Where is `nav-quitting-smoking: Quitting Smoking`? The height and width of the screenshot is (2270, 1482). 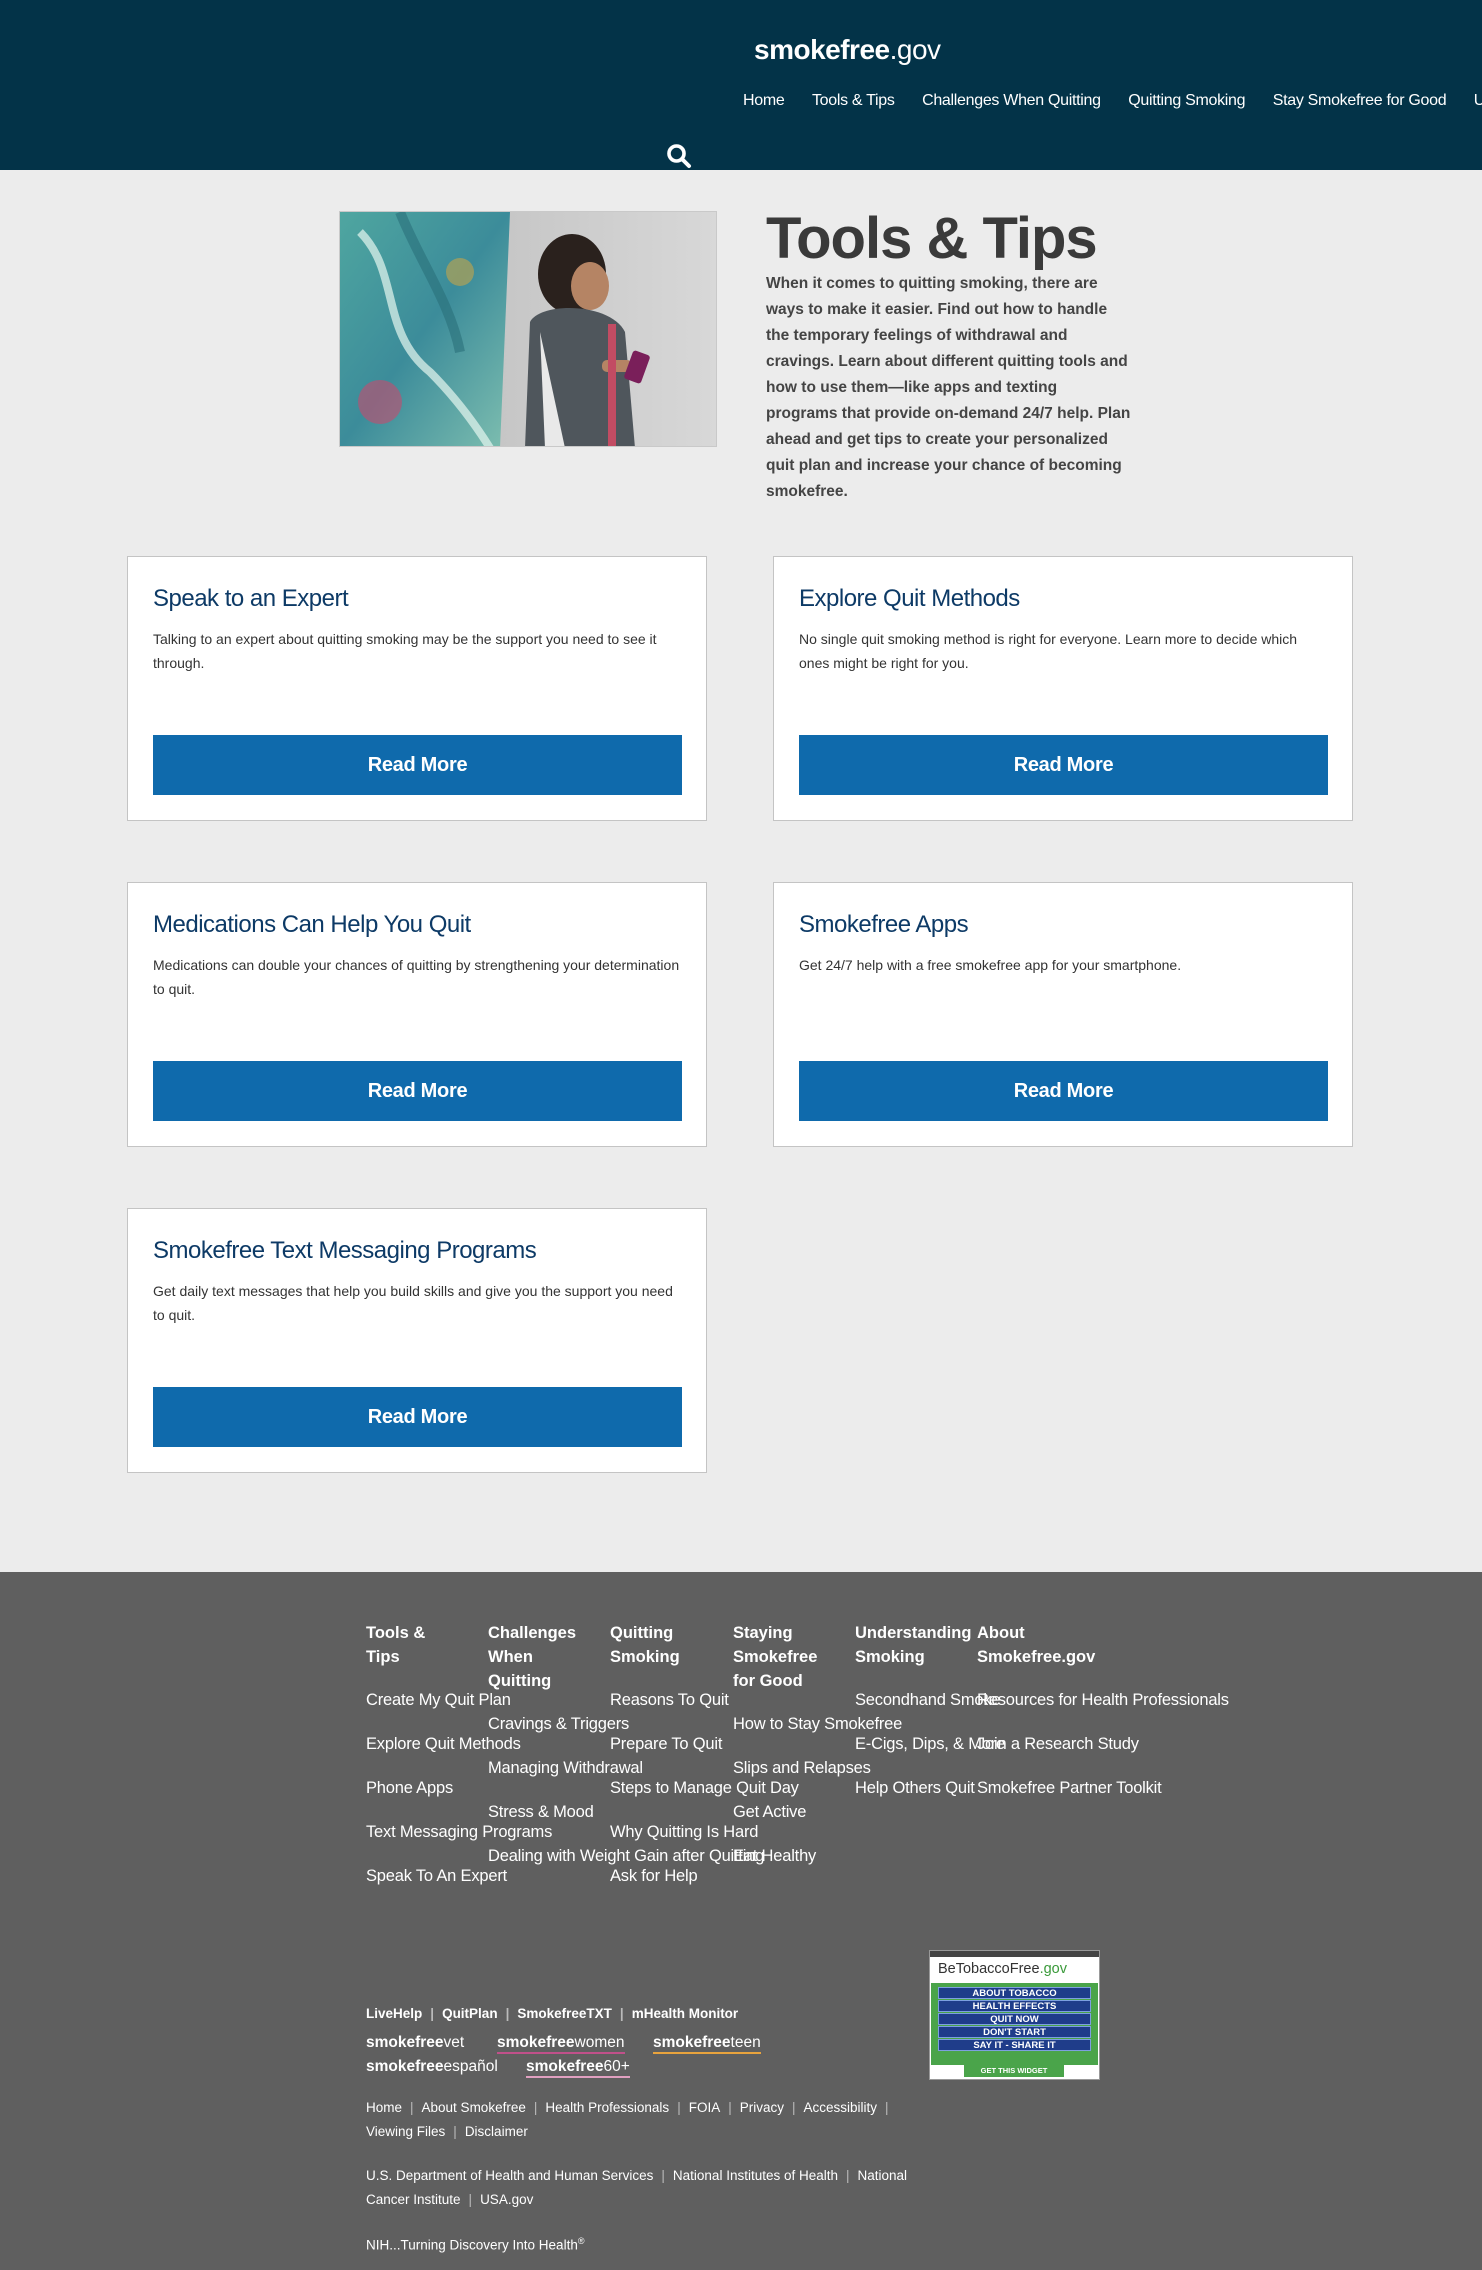 nav-quitting-smoking: Quitting Smoking is located at coordinates (1186, 101).